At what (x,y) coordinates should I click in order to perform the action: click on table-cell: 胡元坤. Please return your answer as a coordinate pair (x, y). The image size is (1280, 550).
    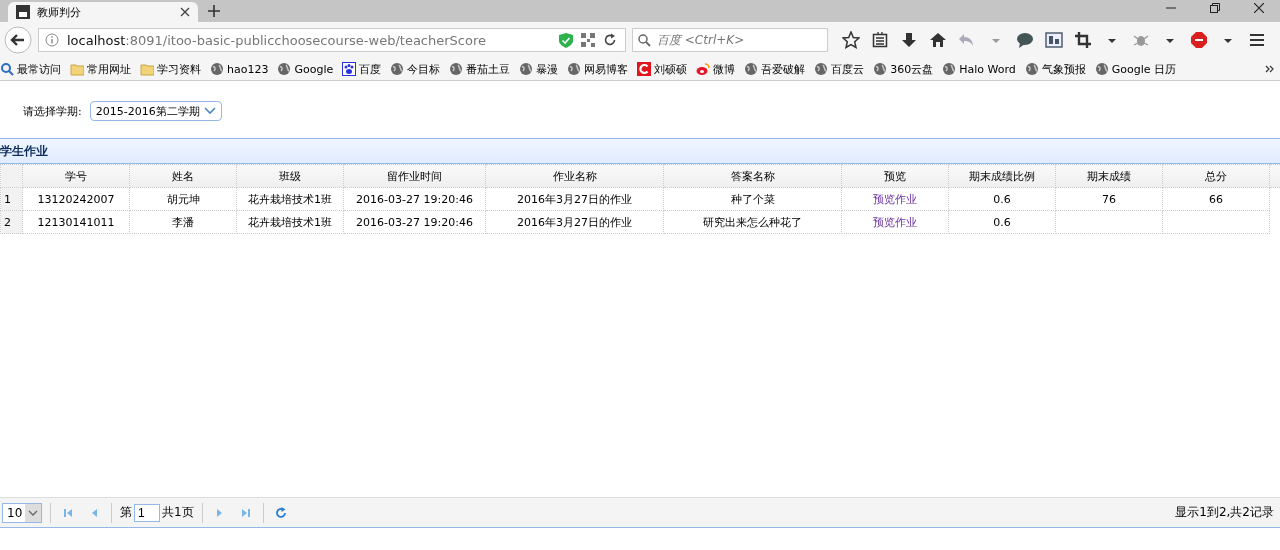
    Looking at the image, I should click on (183, 199).